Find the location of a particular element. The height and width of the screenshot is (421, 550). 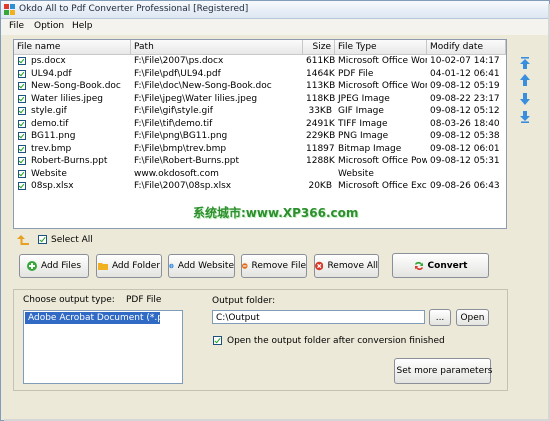

cell-date: 10-02-07 14:17 is located at coordinates (465, 61).